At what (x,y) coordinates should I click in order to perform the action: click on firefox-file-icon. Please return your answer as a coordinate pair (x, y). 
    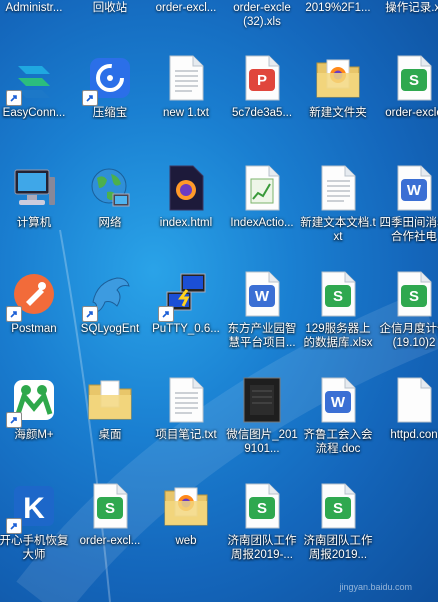
    Looking at the image, I should click on (186, 188).